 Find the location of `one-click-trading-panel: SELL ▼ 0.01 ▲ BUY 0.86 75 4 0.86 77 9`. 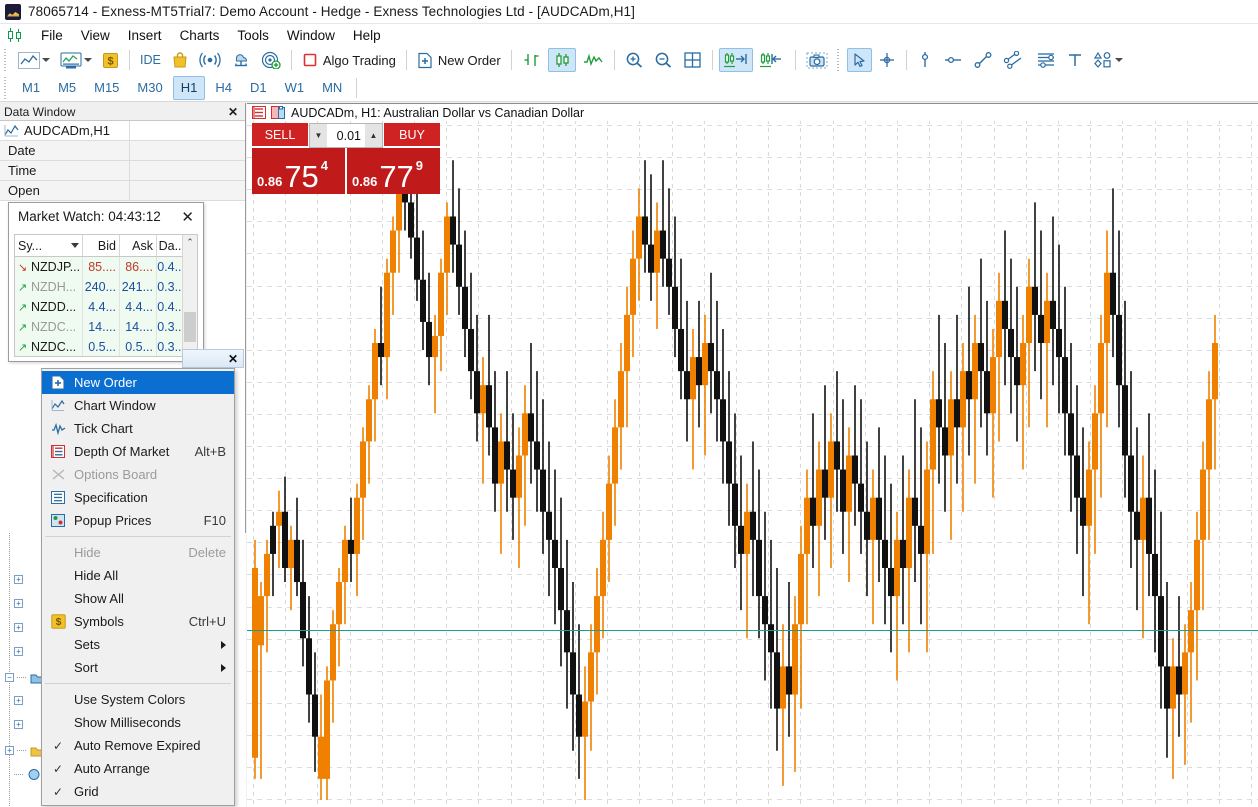

one-click-trading-panel: SELL ▼ 0.01 ▲ BUY 0.86 75 4 0.86 77 9 is located at coordinates (346, 158).